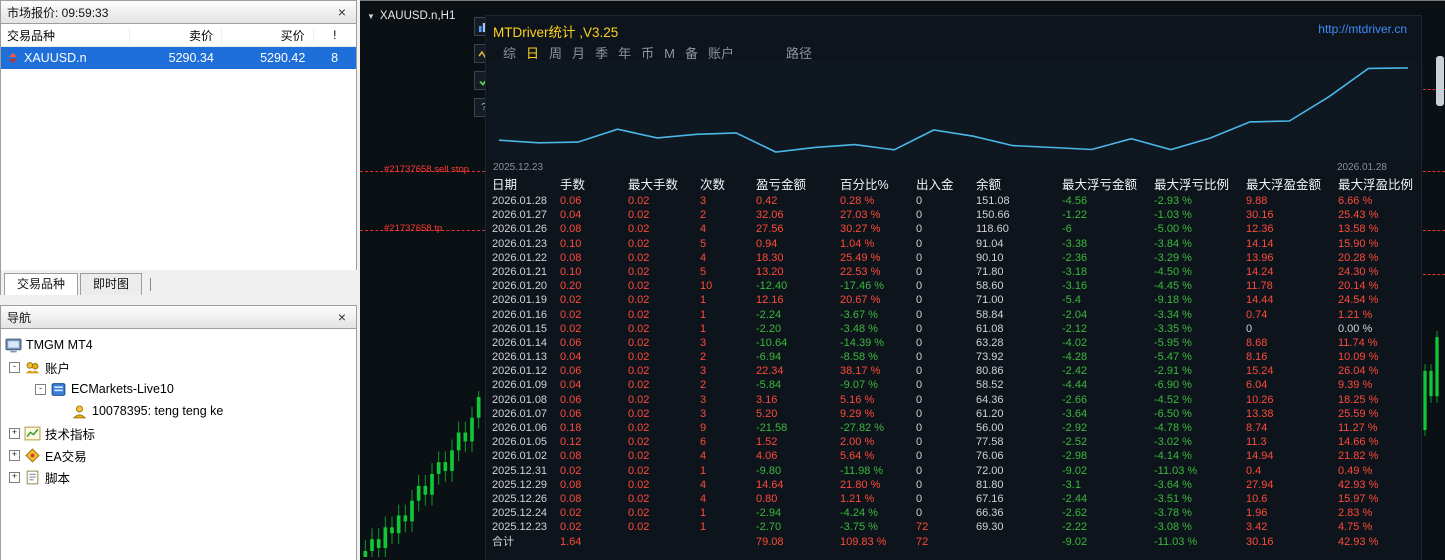  I want to click on stats-menu-item-M: M, so click(669, 53).